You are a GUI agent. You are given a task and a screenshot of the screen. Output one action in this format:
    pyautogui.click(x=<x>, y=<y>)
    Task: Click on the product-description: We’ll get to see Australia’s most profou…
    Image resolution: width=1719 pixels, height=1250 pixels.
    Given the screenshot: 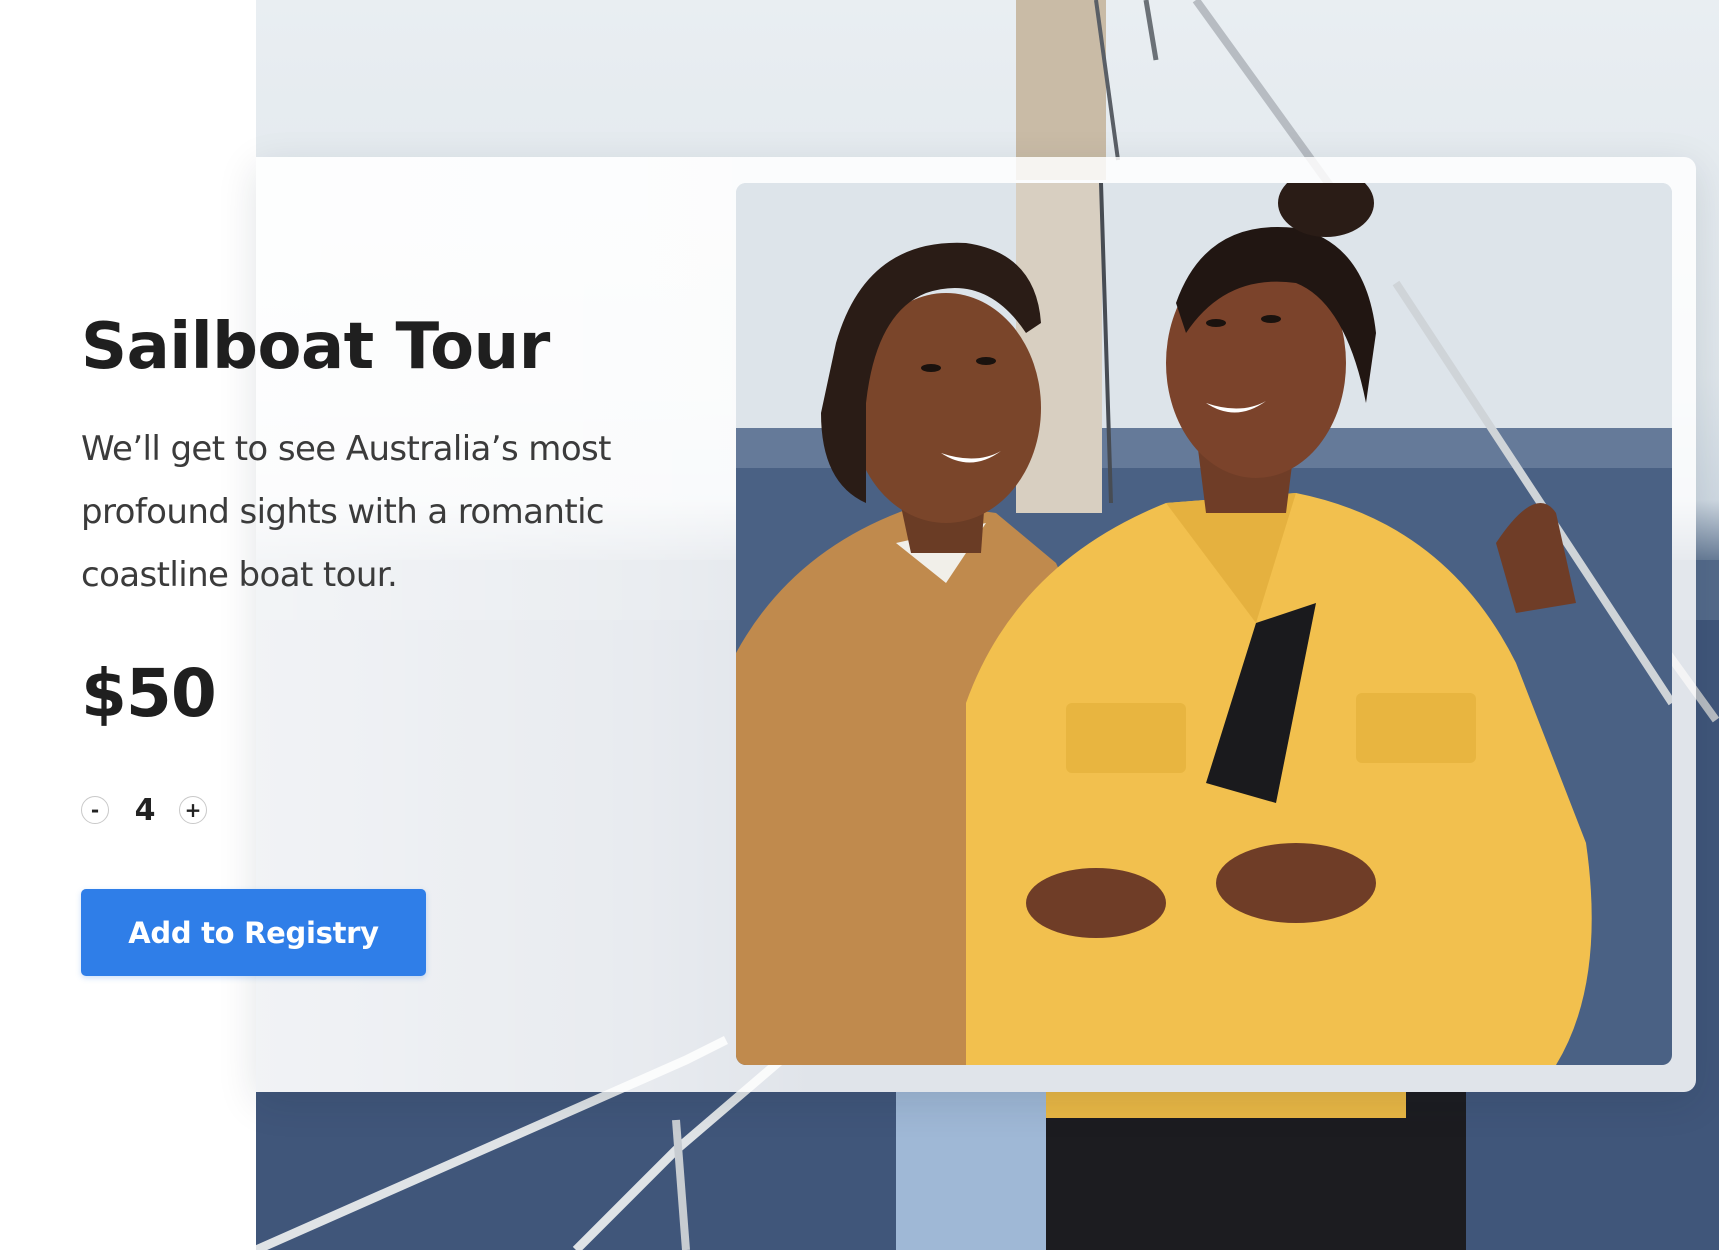 What is the action you would take?
    pyautogui.click(x=346, y=512)
    